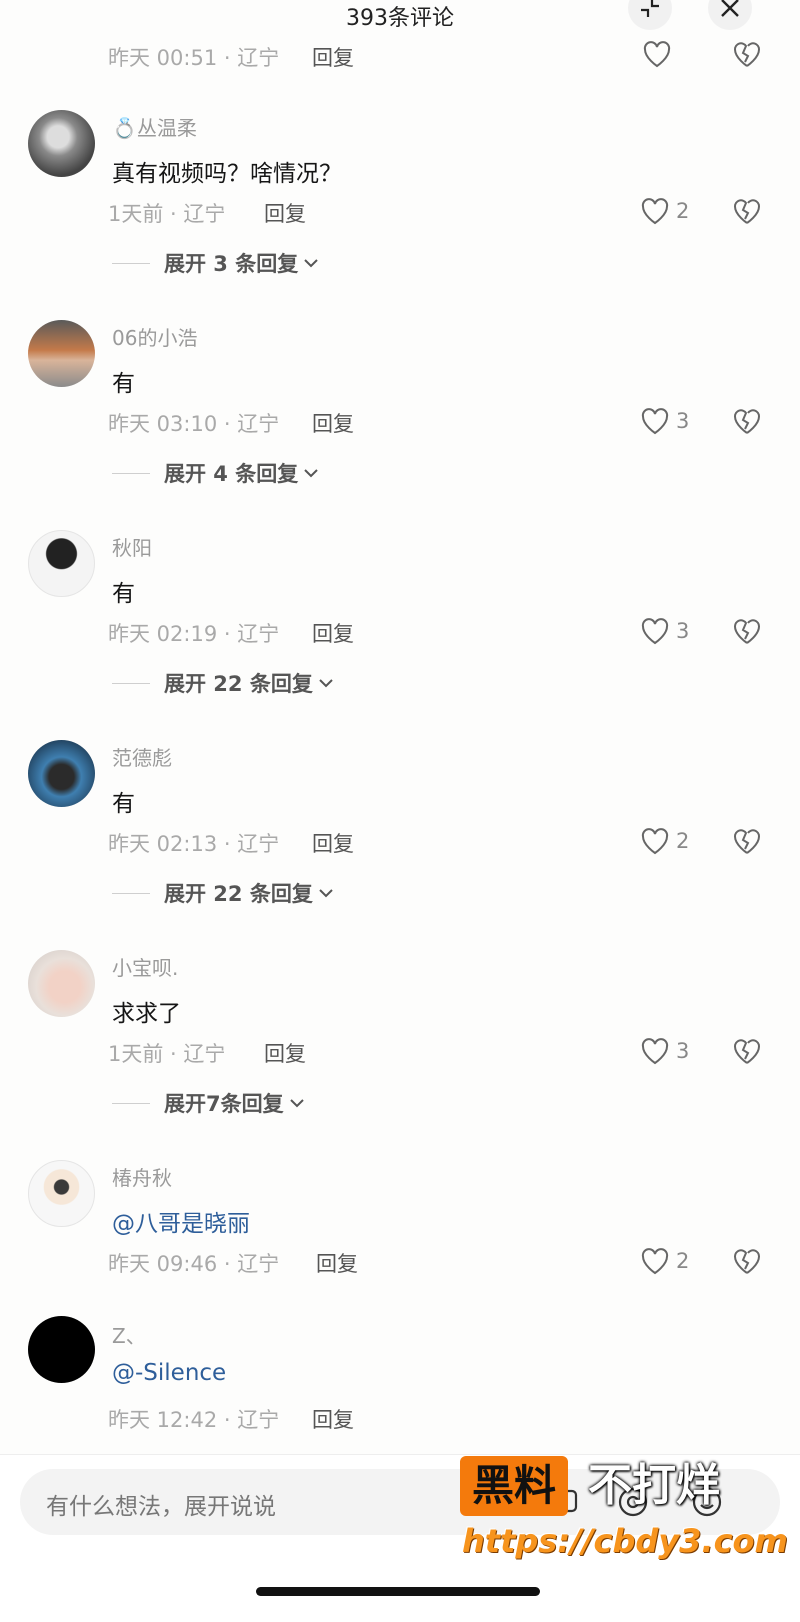 The image size is (800, 1622). Describe the element at coordinates (231, 474) in the screenshot. I see `expand-replies-label: 展开 4 条回复` at that location.